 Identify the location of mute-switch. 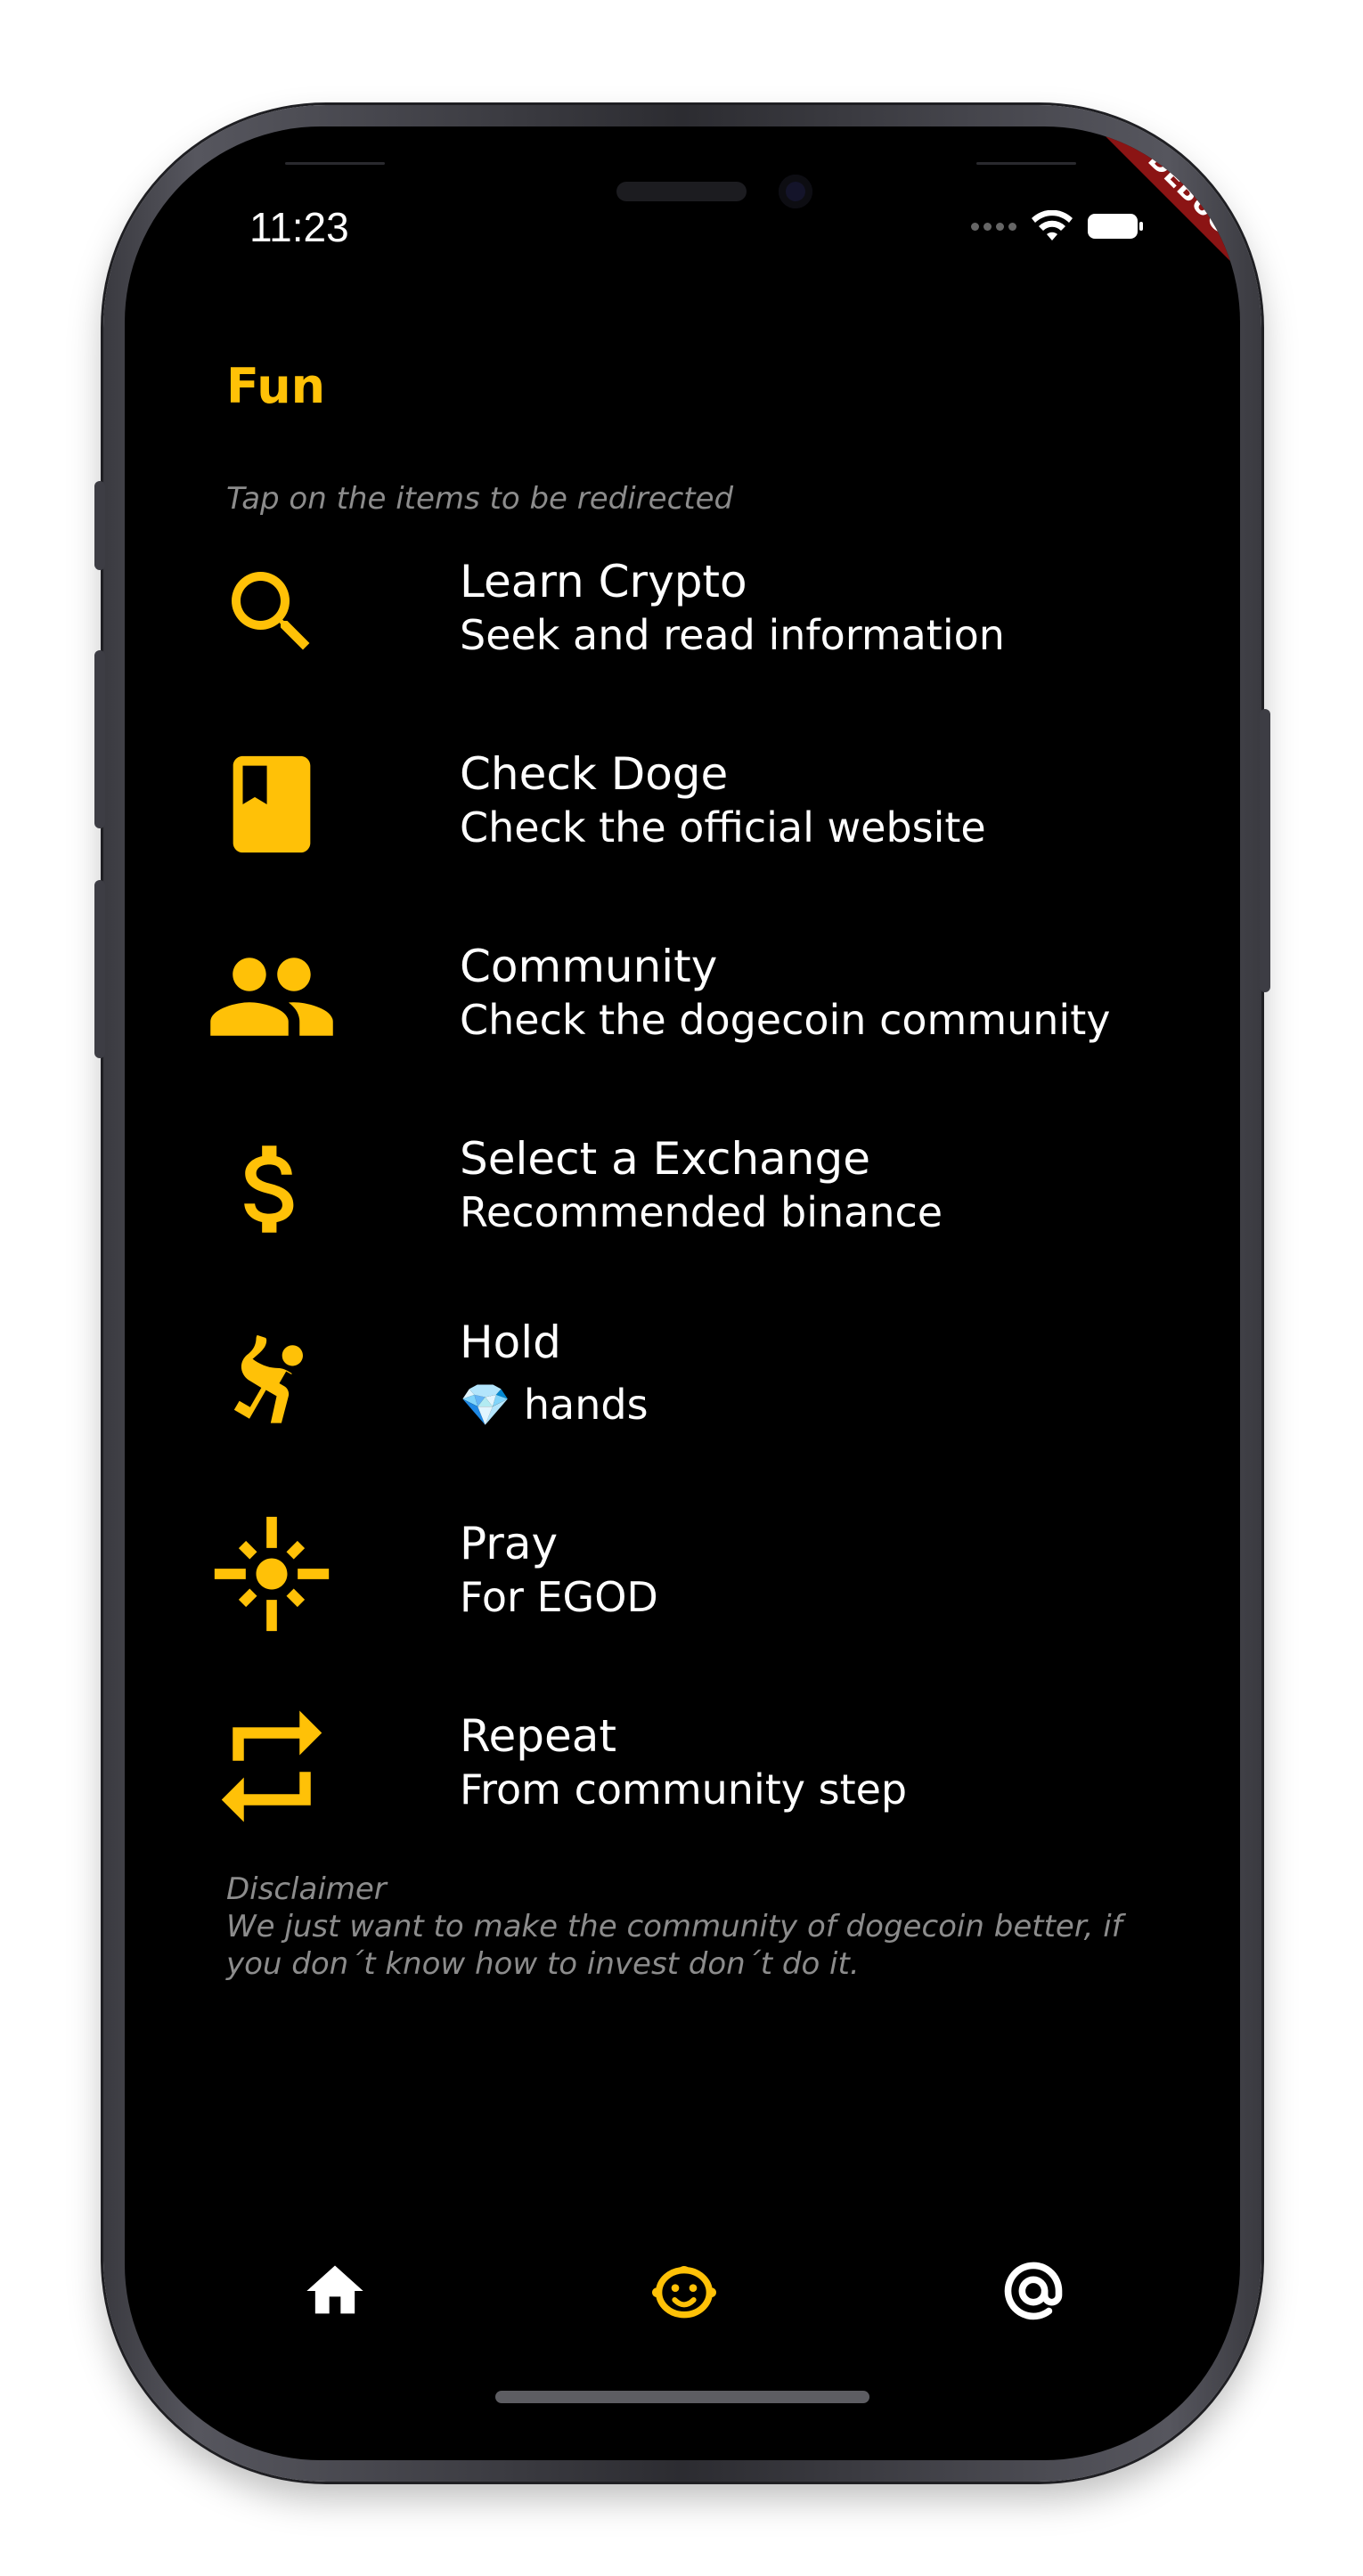
(100, 526).